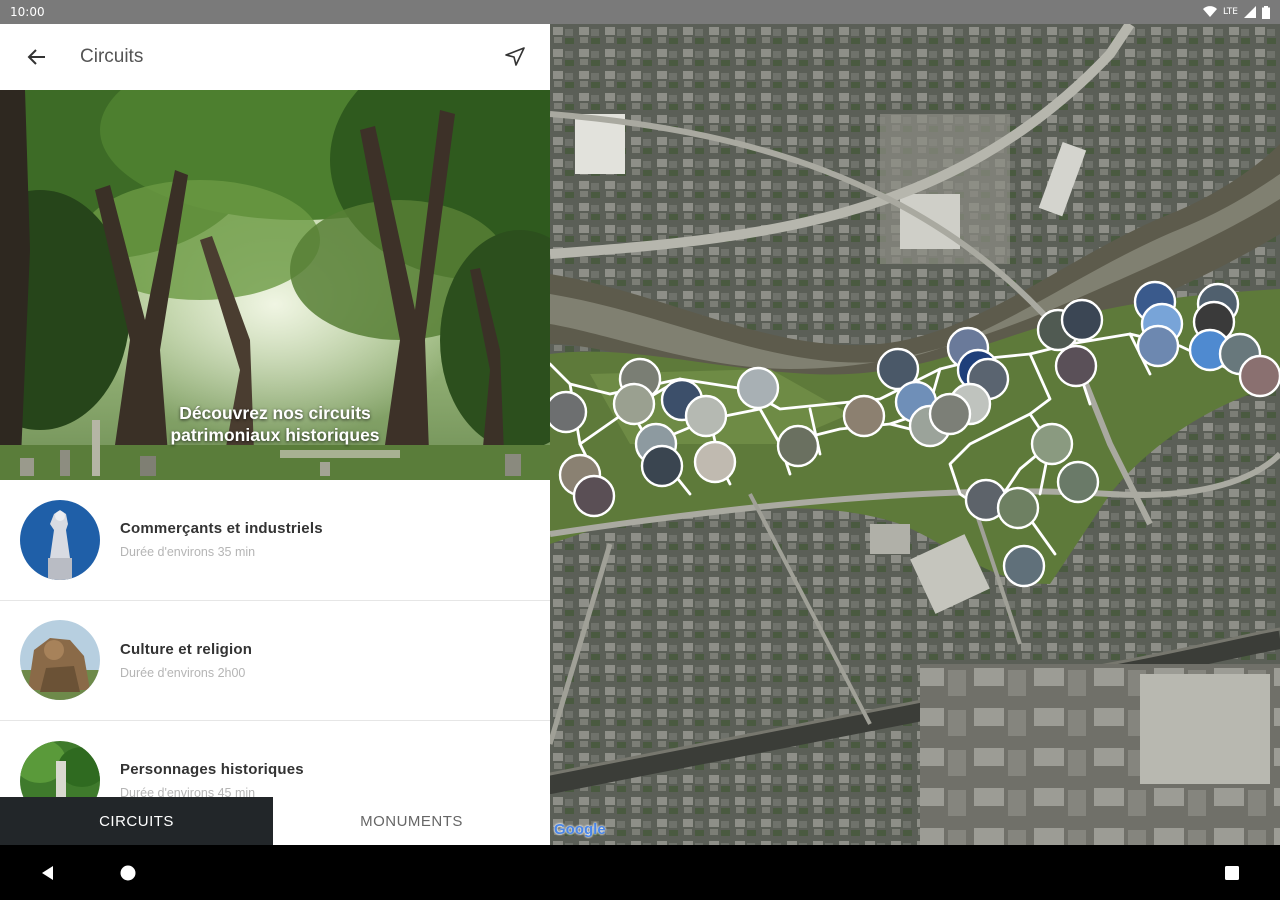  I want to click on tab-circuits: CIRCUITS, so click(136, 821).